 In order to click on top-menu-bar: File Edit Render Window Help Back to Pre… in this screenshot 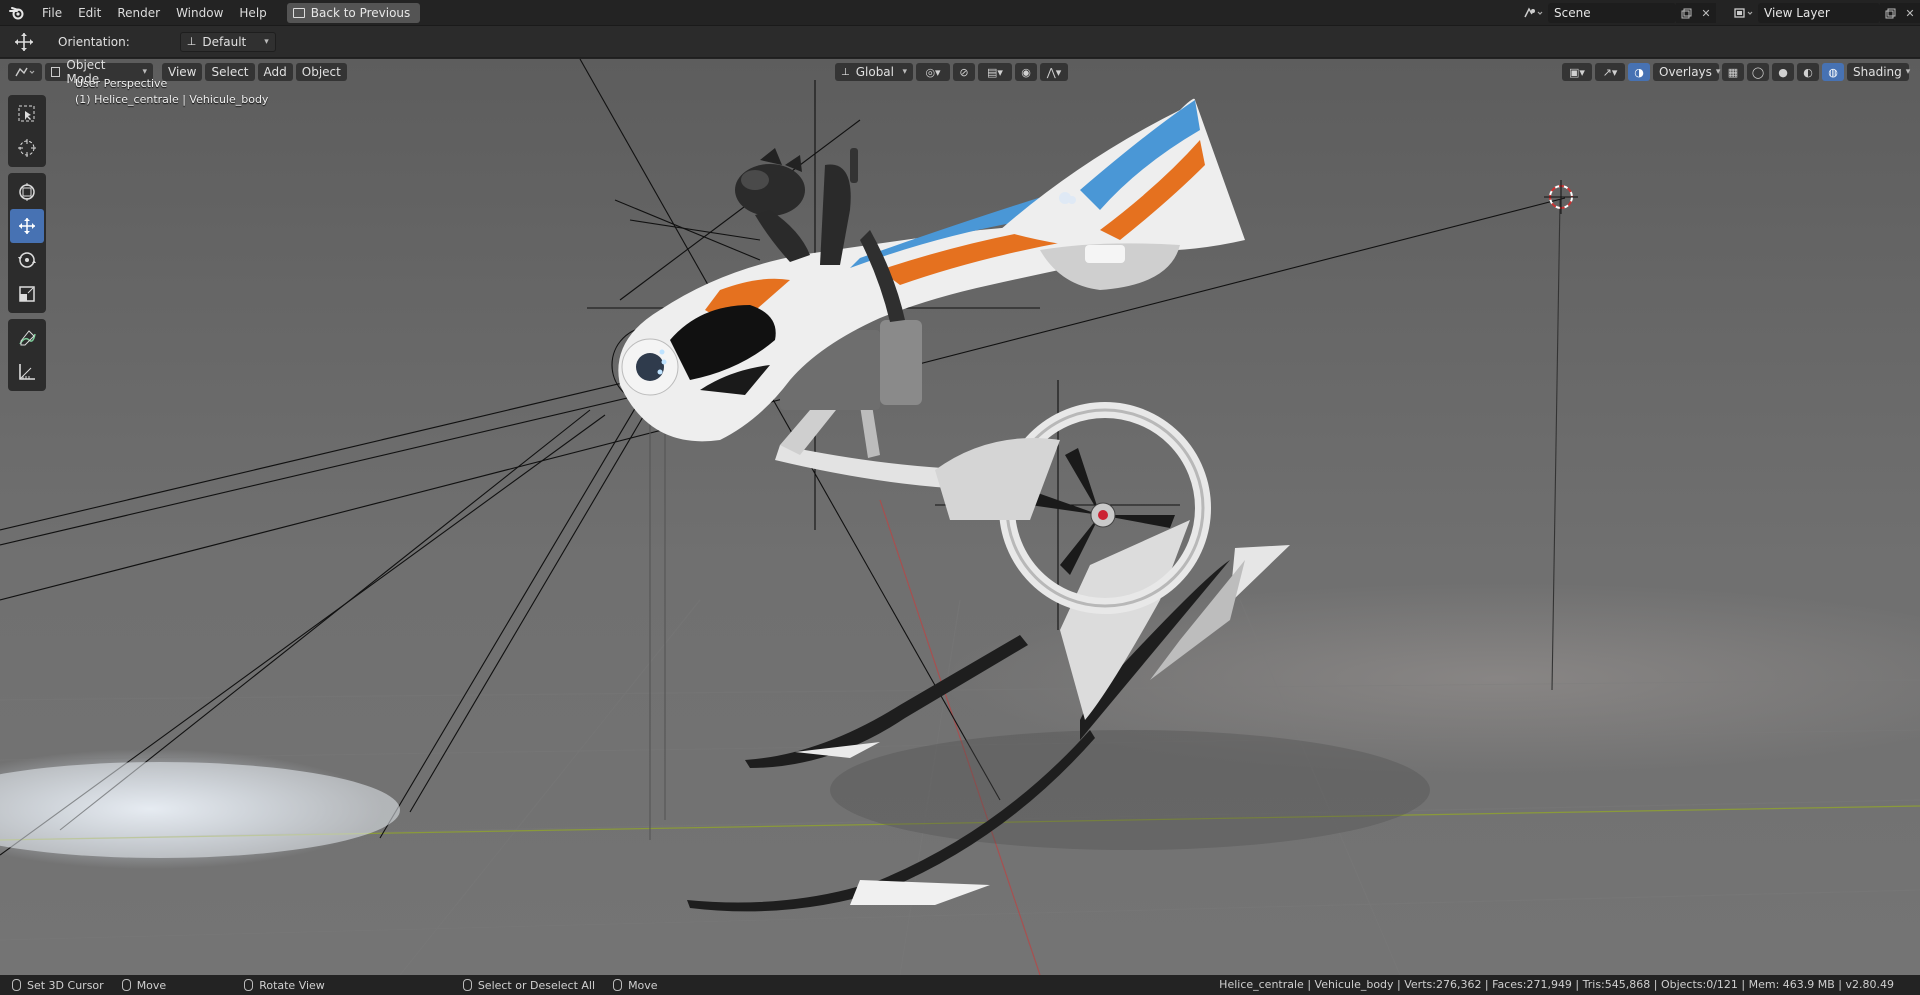, I will do `click(960, 13)`.